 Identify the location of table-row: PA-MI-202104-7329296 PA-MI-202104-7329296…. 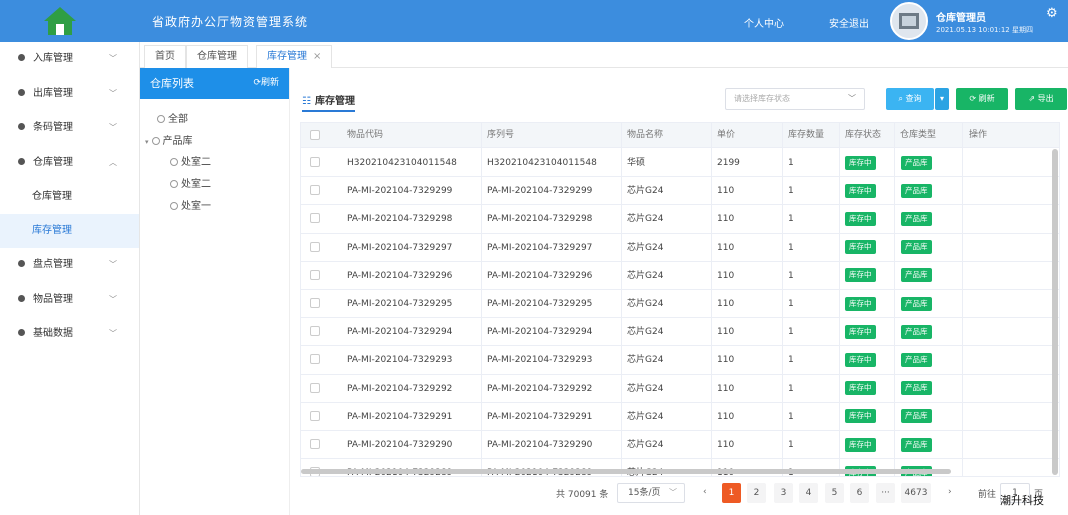
(680, 275).